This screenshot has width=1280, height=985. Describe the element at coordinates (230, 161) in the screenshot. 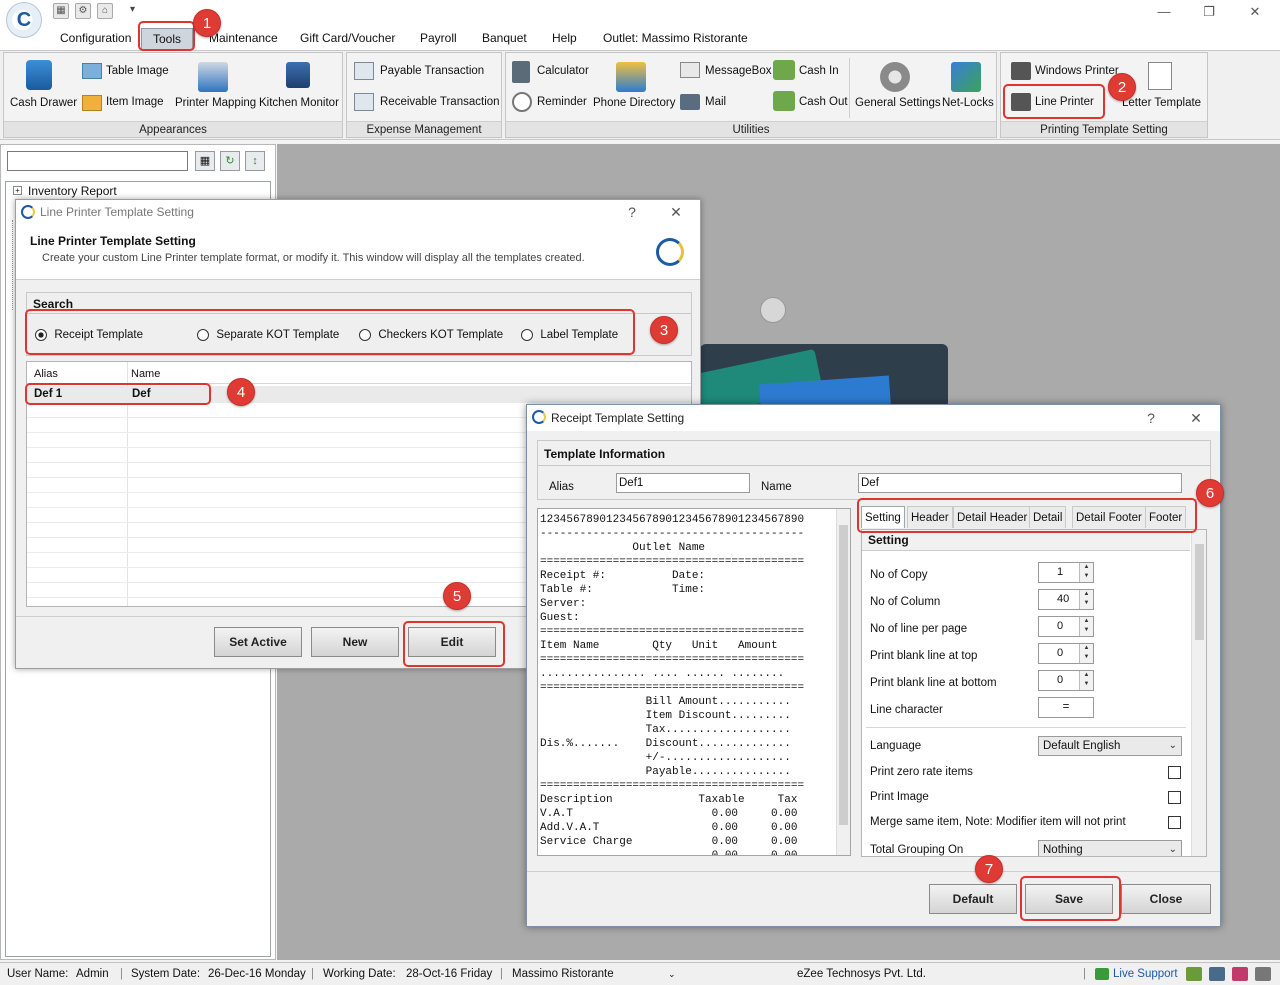

I see `refresh-icon: ↻` at that location.